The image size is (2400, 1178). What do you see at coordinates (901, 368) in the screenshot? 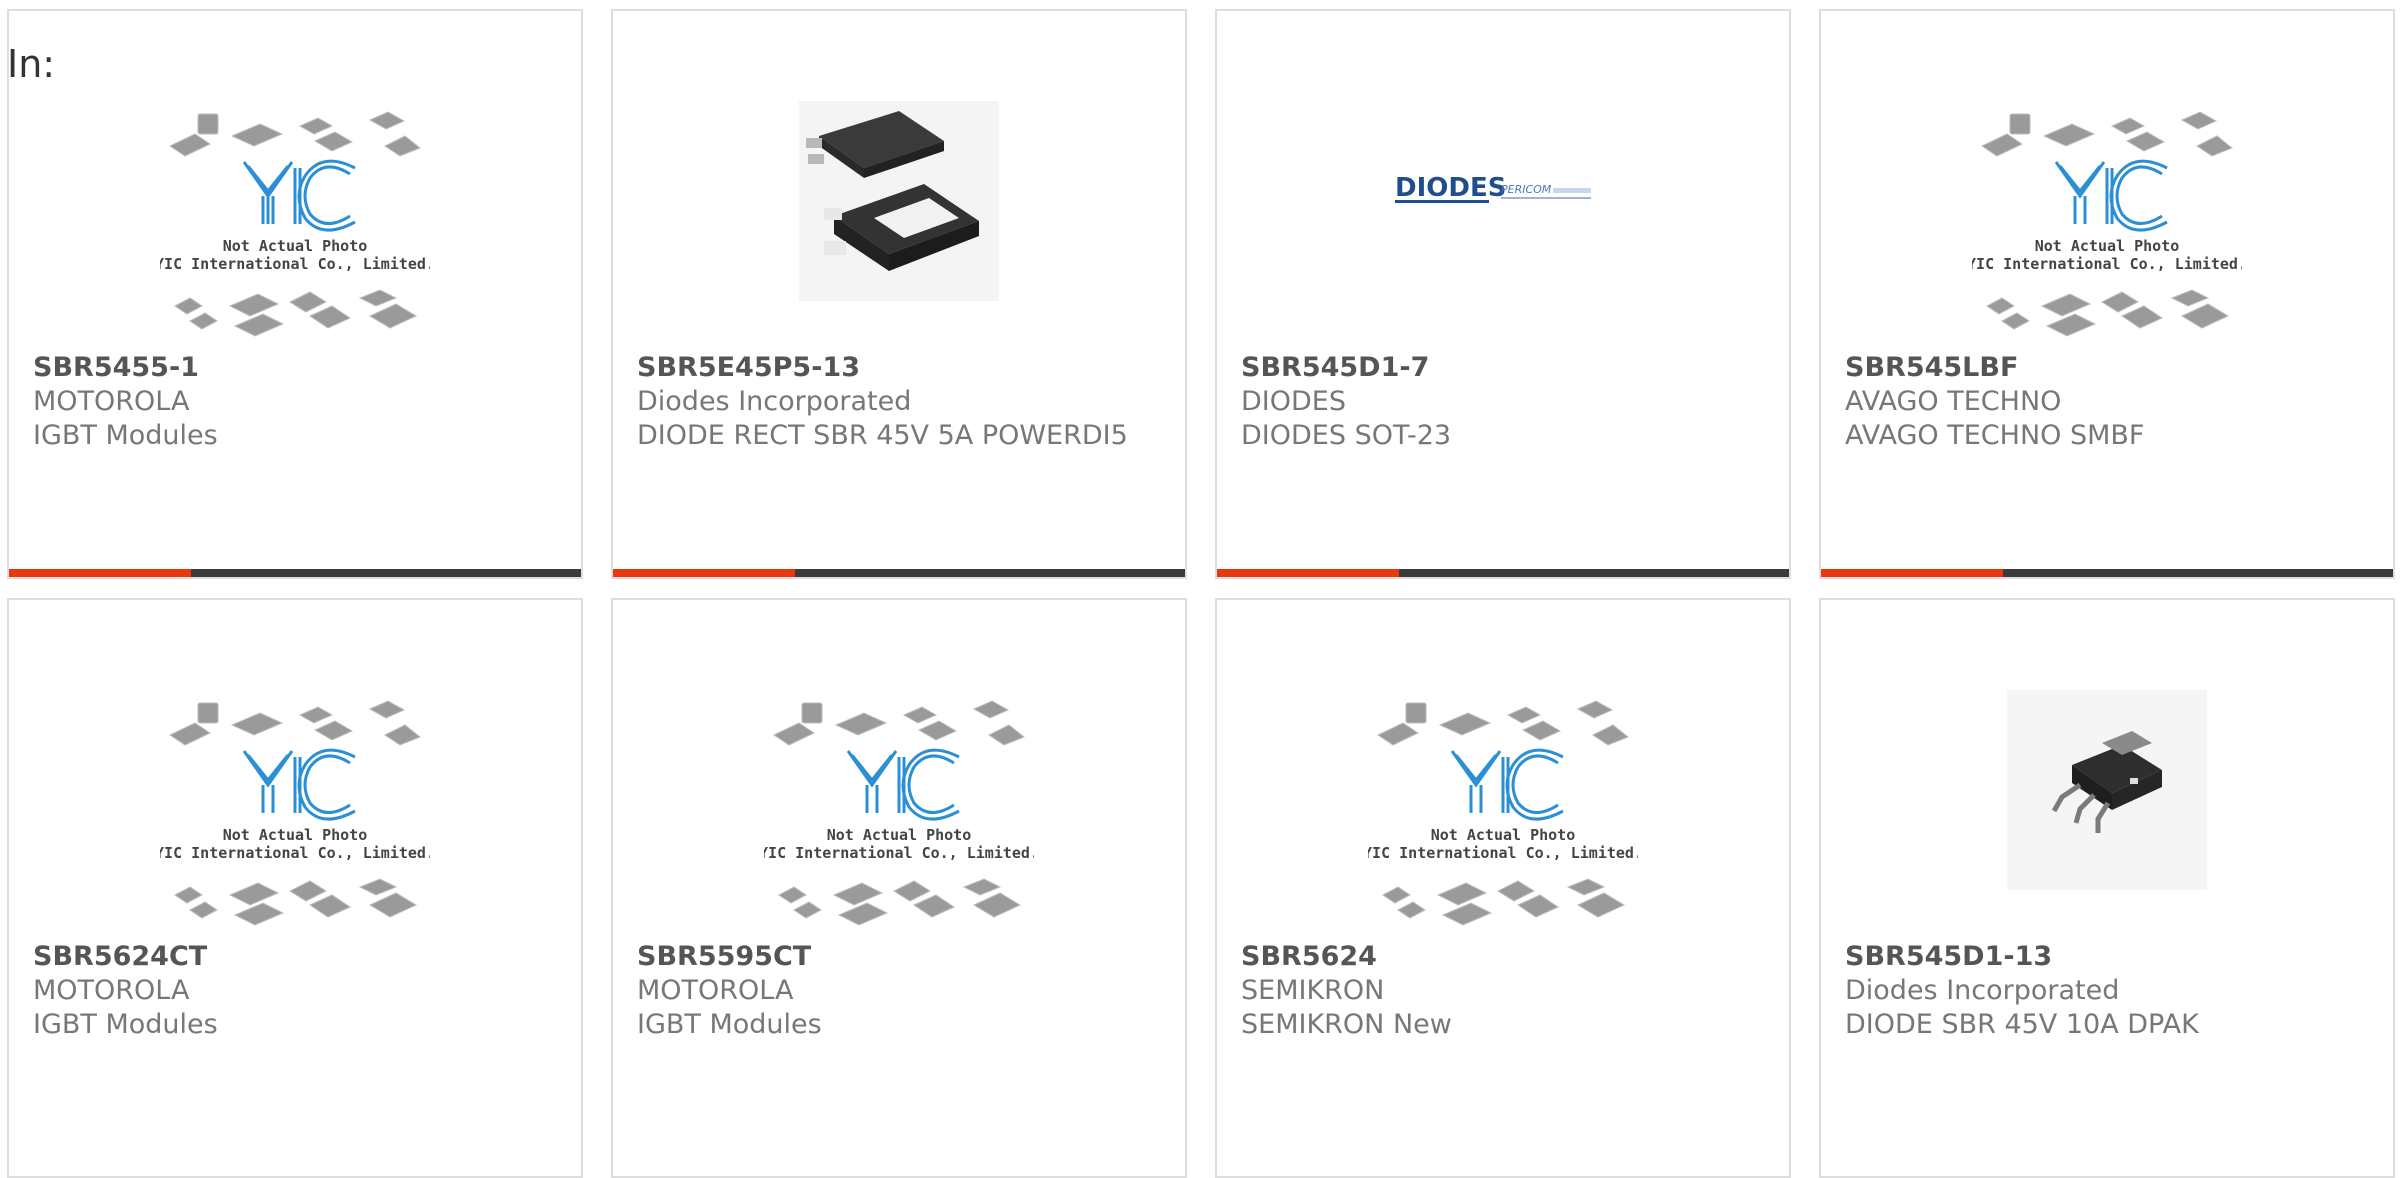
I see `part-number: SBR5E45P5-13` at bounding box center [901, 368].